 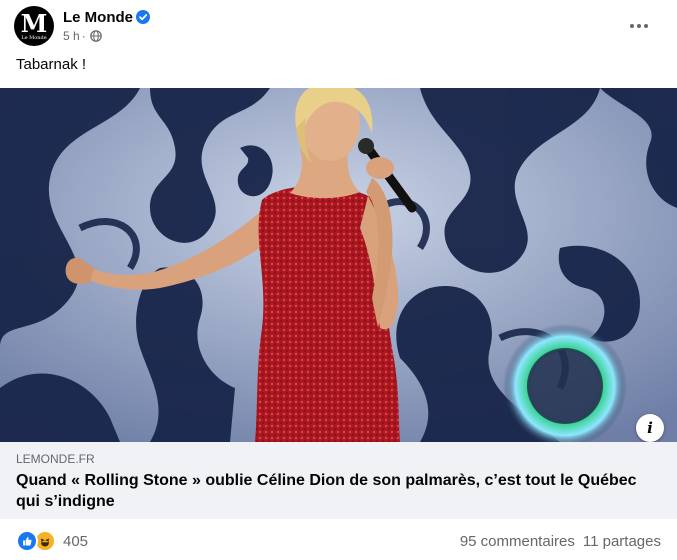 What do you see at coordinates (143, 17) in the screenshot?
I see `verified-badge-icon` at bounding box center [143, 17].